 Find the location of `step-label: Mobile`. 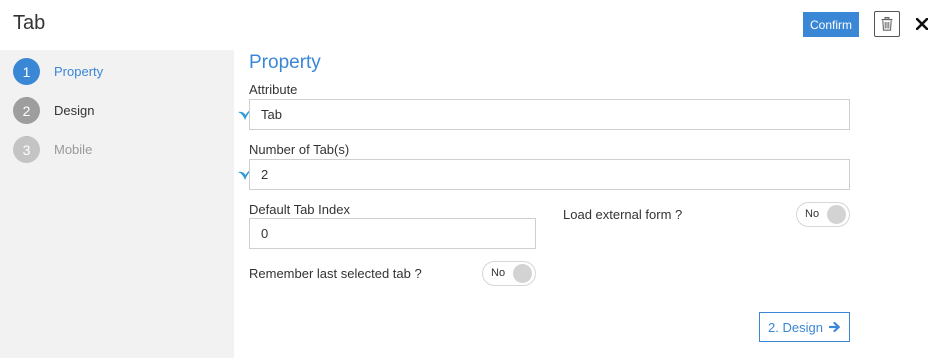

step-label: Mobile is located at coordinates (73, 149).